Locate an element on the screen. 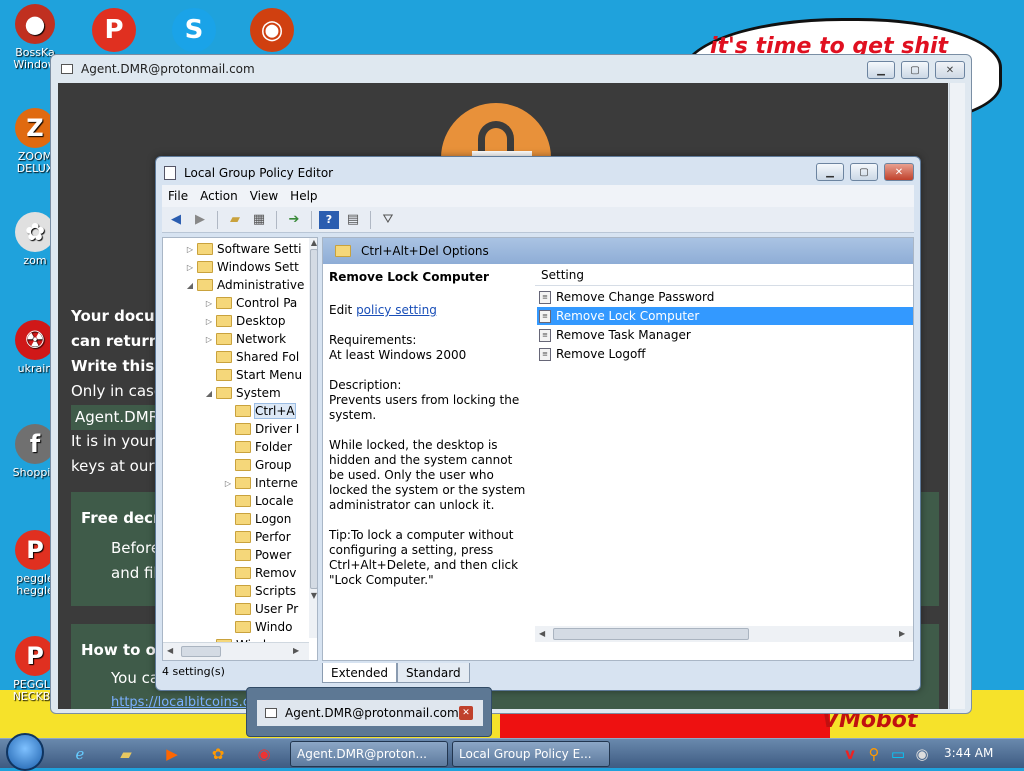 The image size is (1024, 771). setting-row: ≡ Remove Task Manager is located at coordinates (725, 335).